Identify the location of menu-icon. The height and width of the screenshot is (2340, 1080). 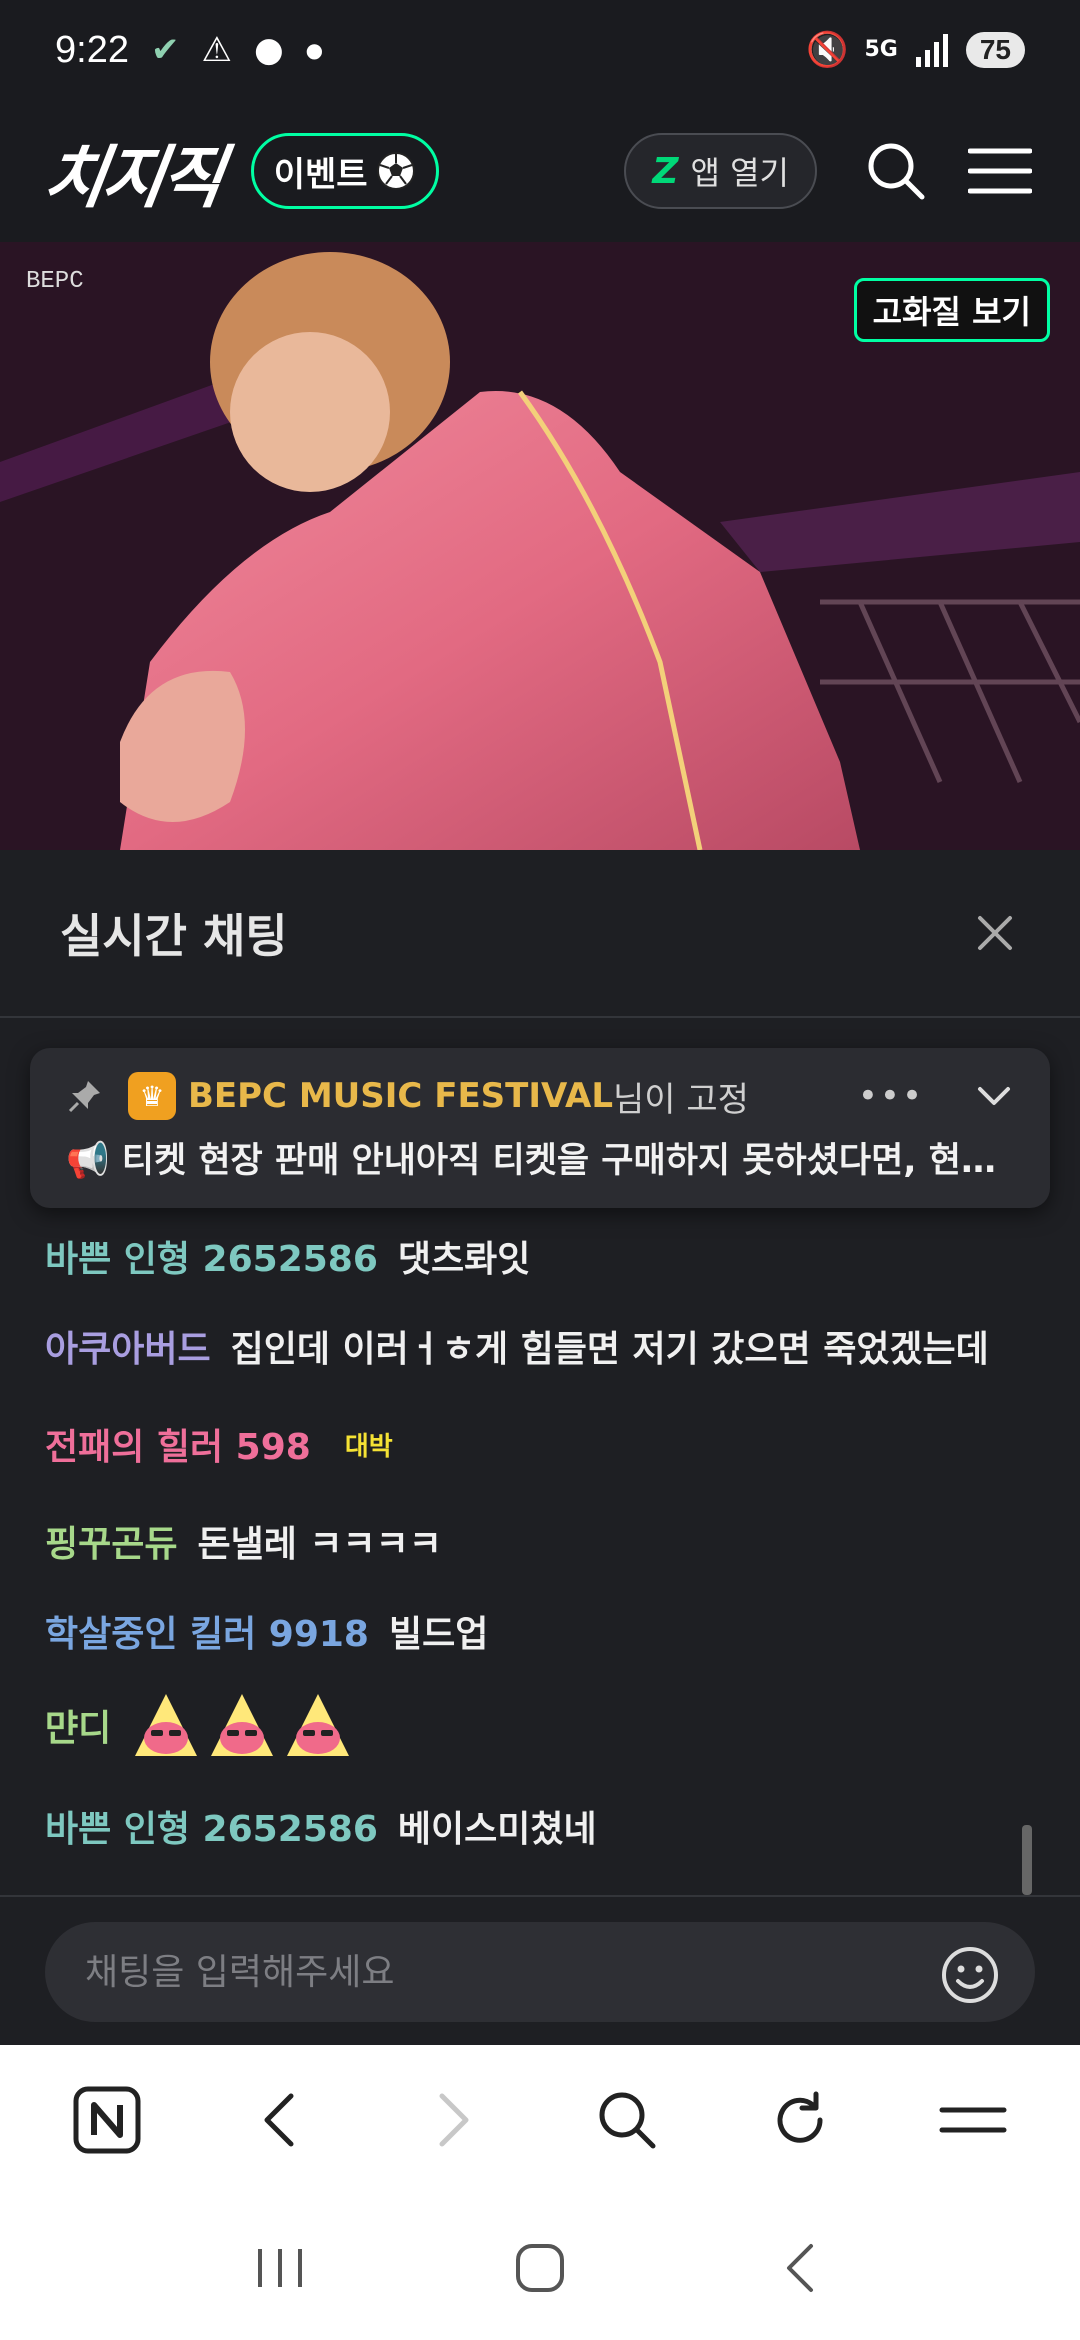
(973, 2120).